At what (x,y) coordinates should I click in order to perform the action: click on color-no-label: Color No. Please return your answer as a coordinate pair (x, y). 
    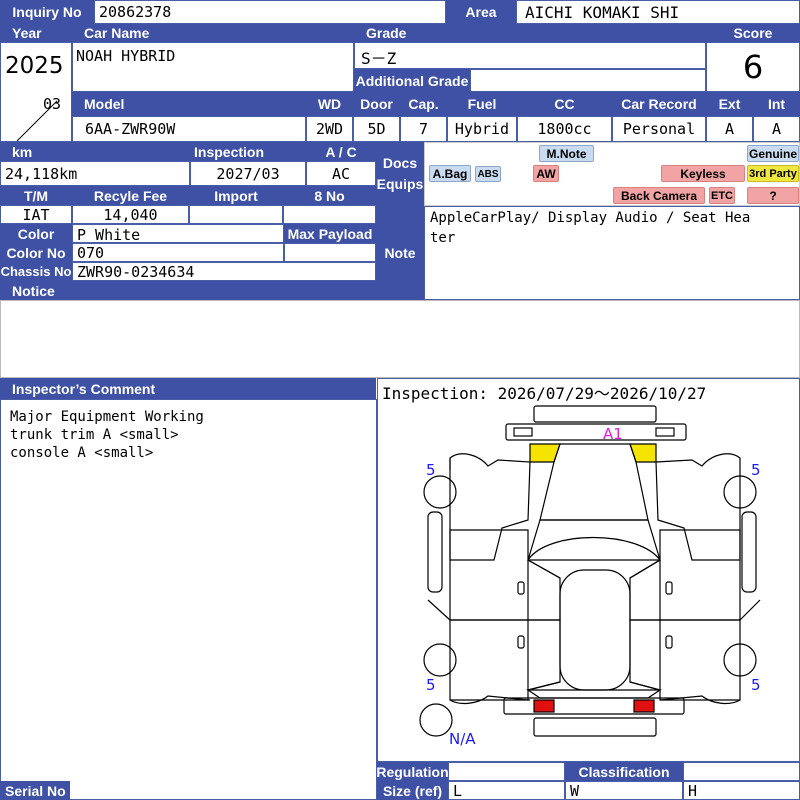
    Looking at the image, I should click on (36, 252).